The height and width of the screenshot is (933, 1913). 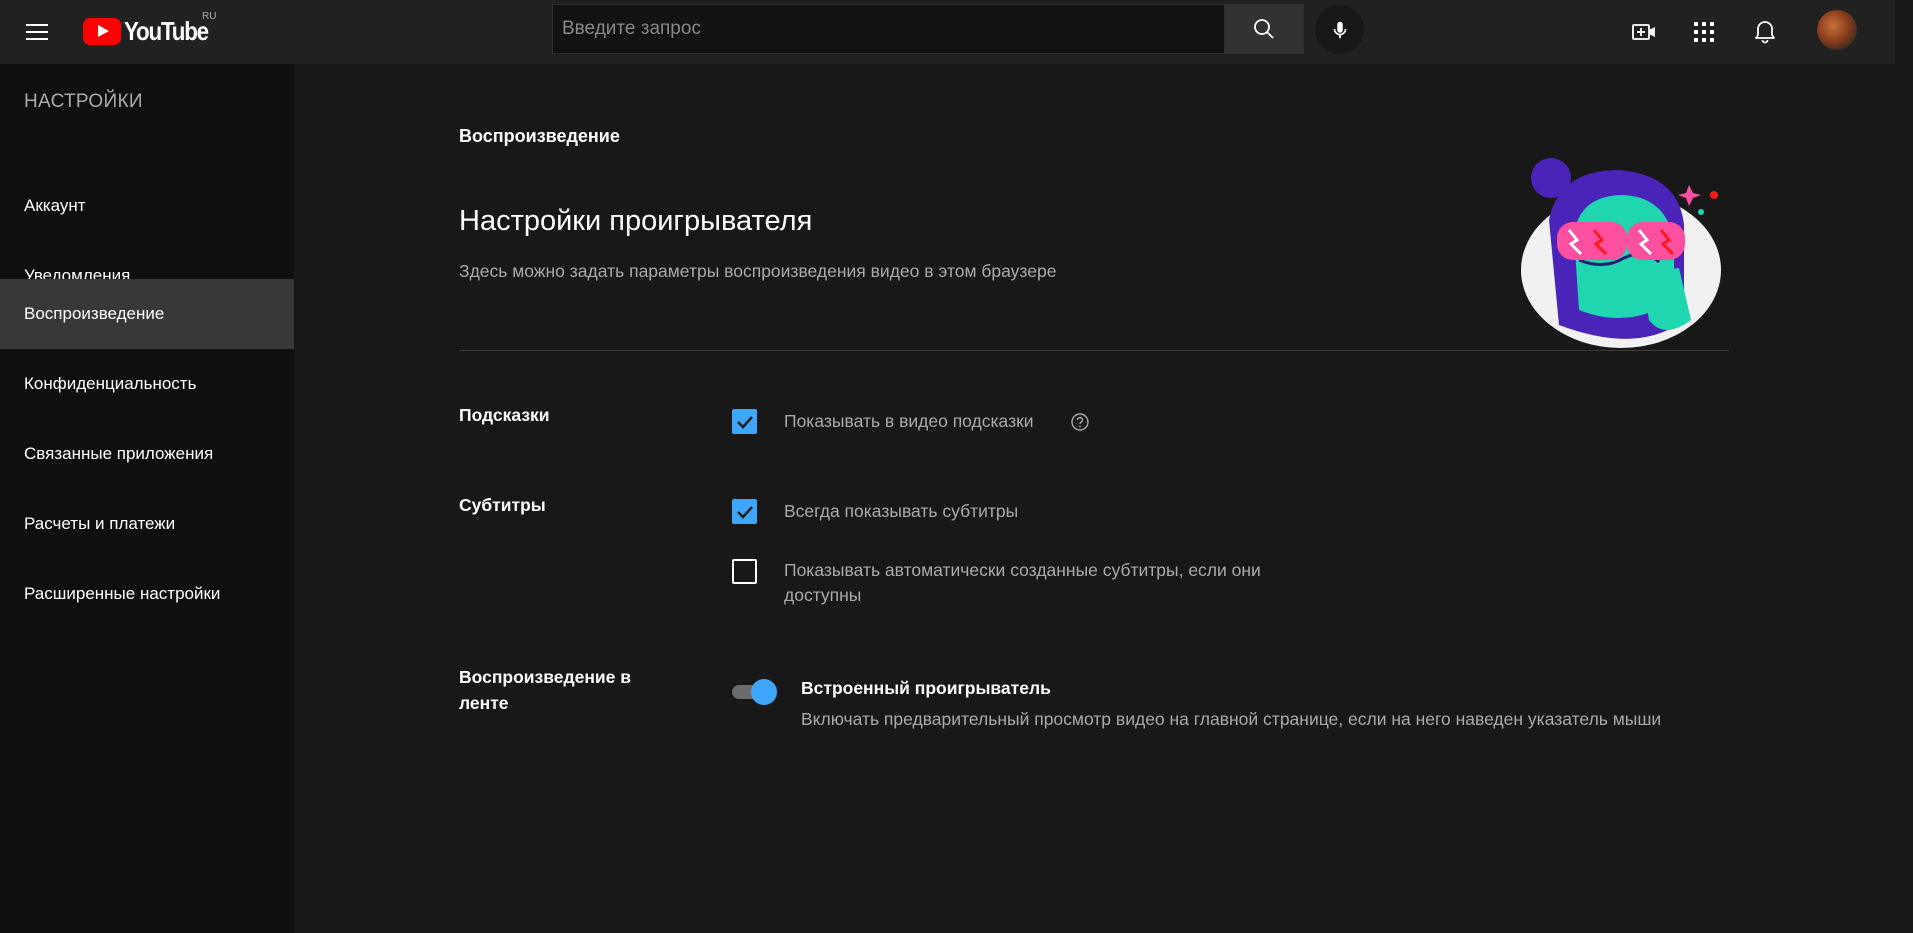 I want to click on top-bar: YouTube RU, so click(x=947, y=32).